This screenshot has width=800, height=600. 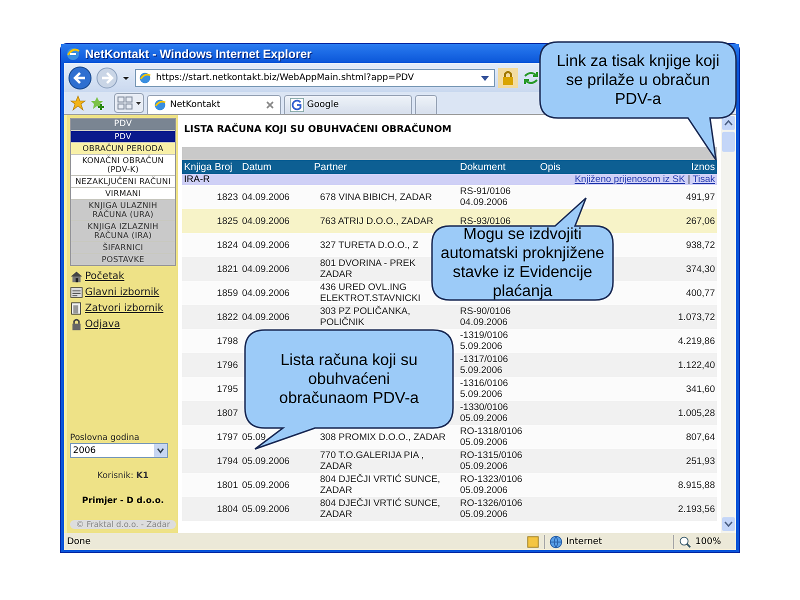 I want to click on print-link: Tisak, so click(x=703, y=179).